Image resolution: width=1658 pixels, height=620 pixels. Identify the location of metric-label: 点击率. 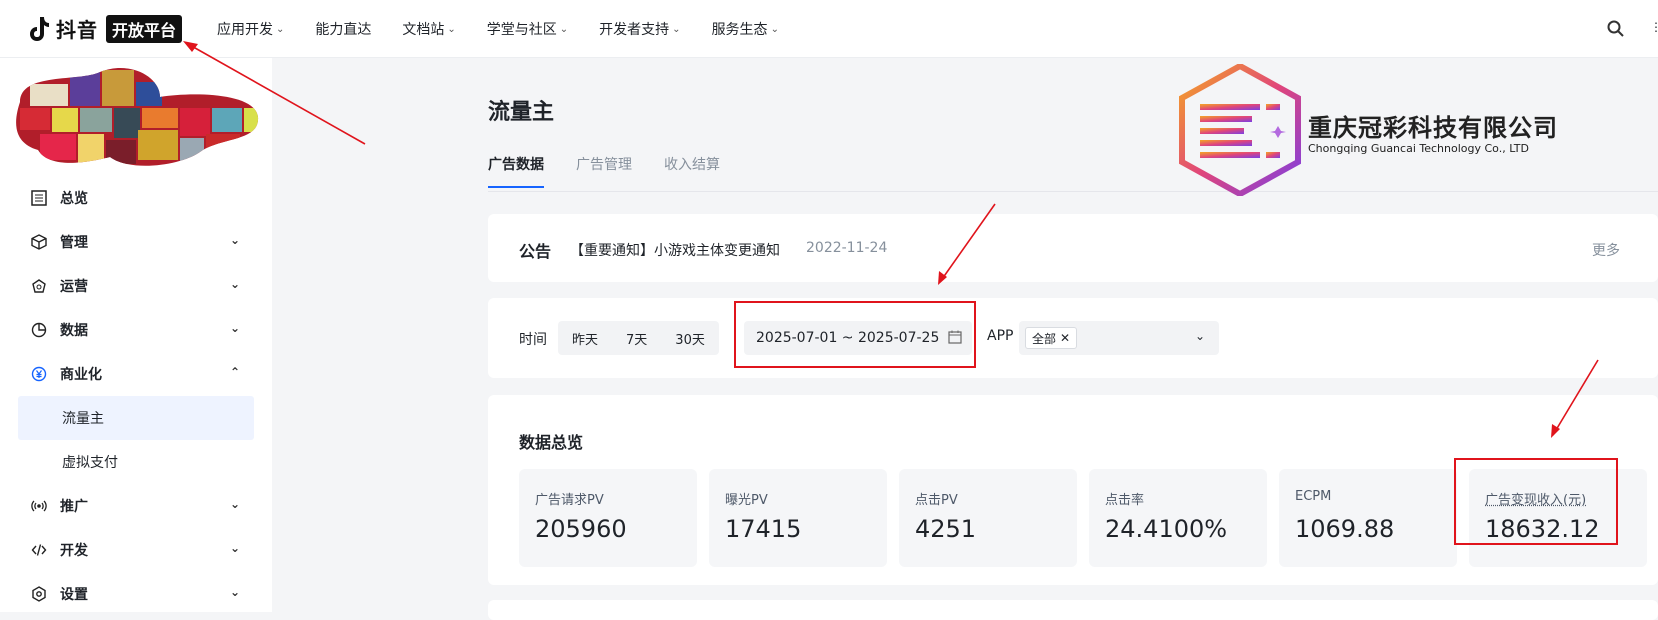
(1125, 500).